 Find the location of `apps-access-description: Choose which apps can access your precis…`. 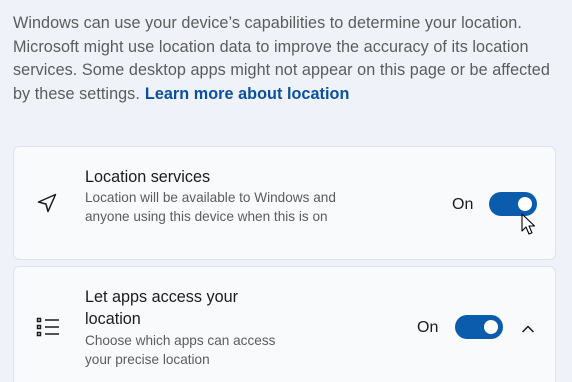

apps-access-description: Choose which apps can access your precis… is located at coordinates (180, 350).